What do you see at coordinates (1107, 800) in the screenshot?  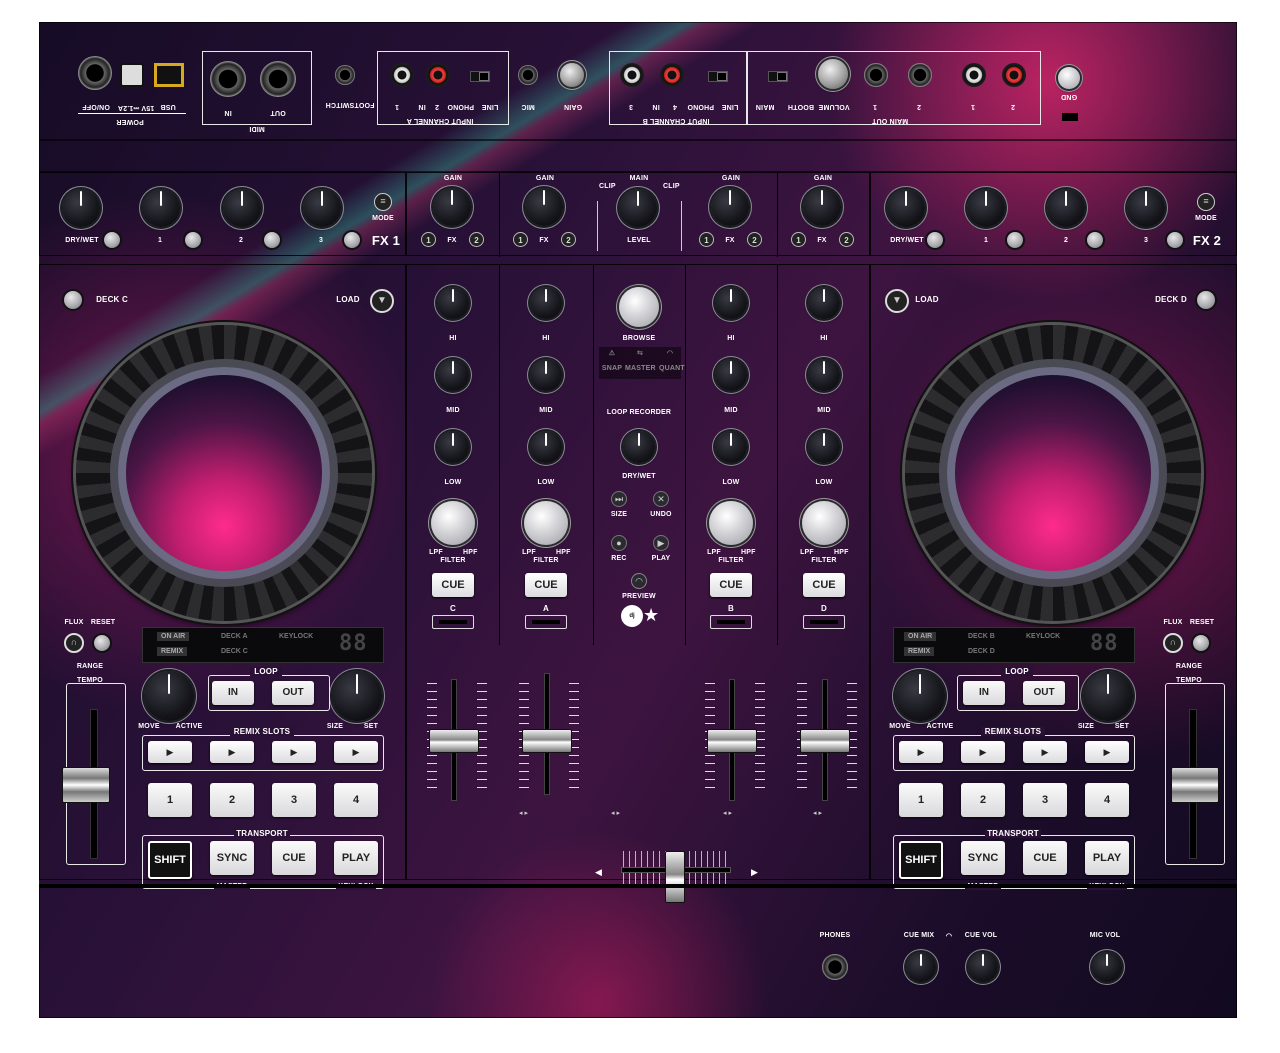 I see `pad-4-right: 4` at bounding box center [1107, 800].